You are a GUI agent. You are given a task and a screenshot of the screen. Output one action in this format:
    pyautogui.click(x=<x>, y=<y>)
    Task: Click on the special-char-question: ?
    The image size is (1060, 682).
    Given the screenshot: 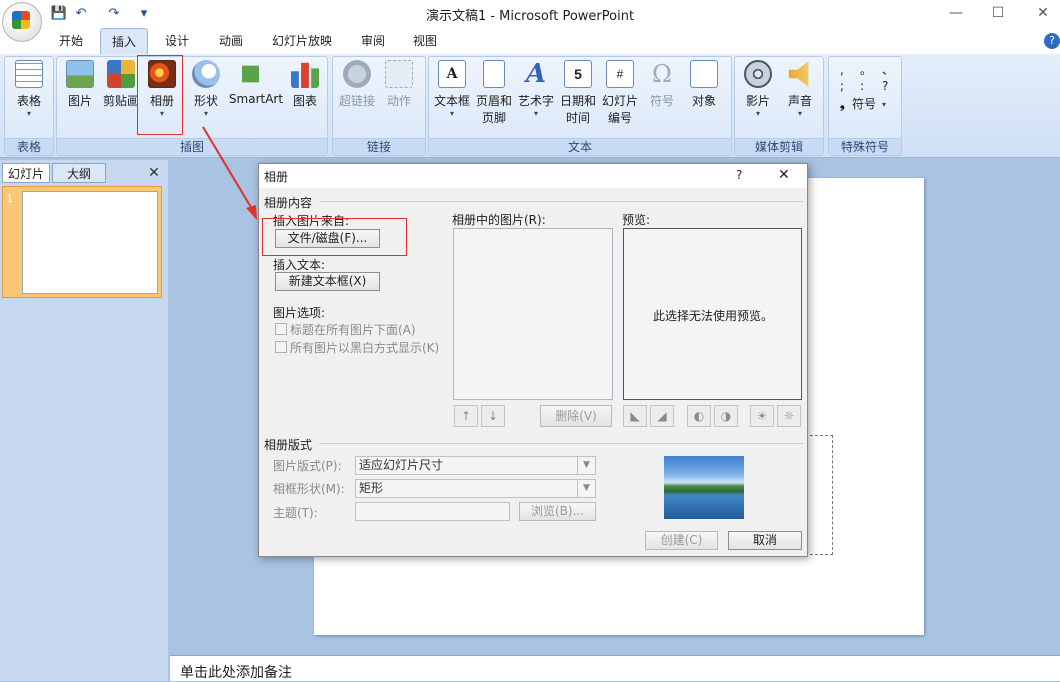 What is the action you would take?
    pyautogui.click(x=885, y=86)
    